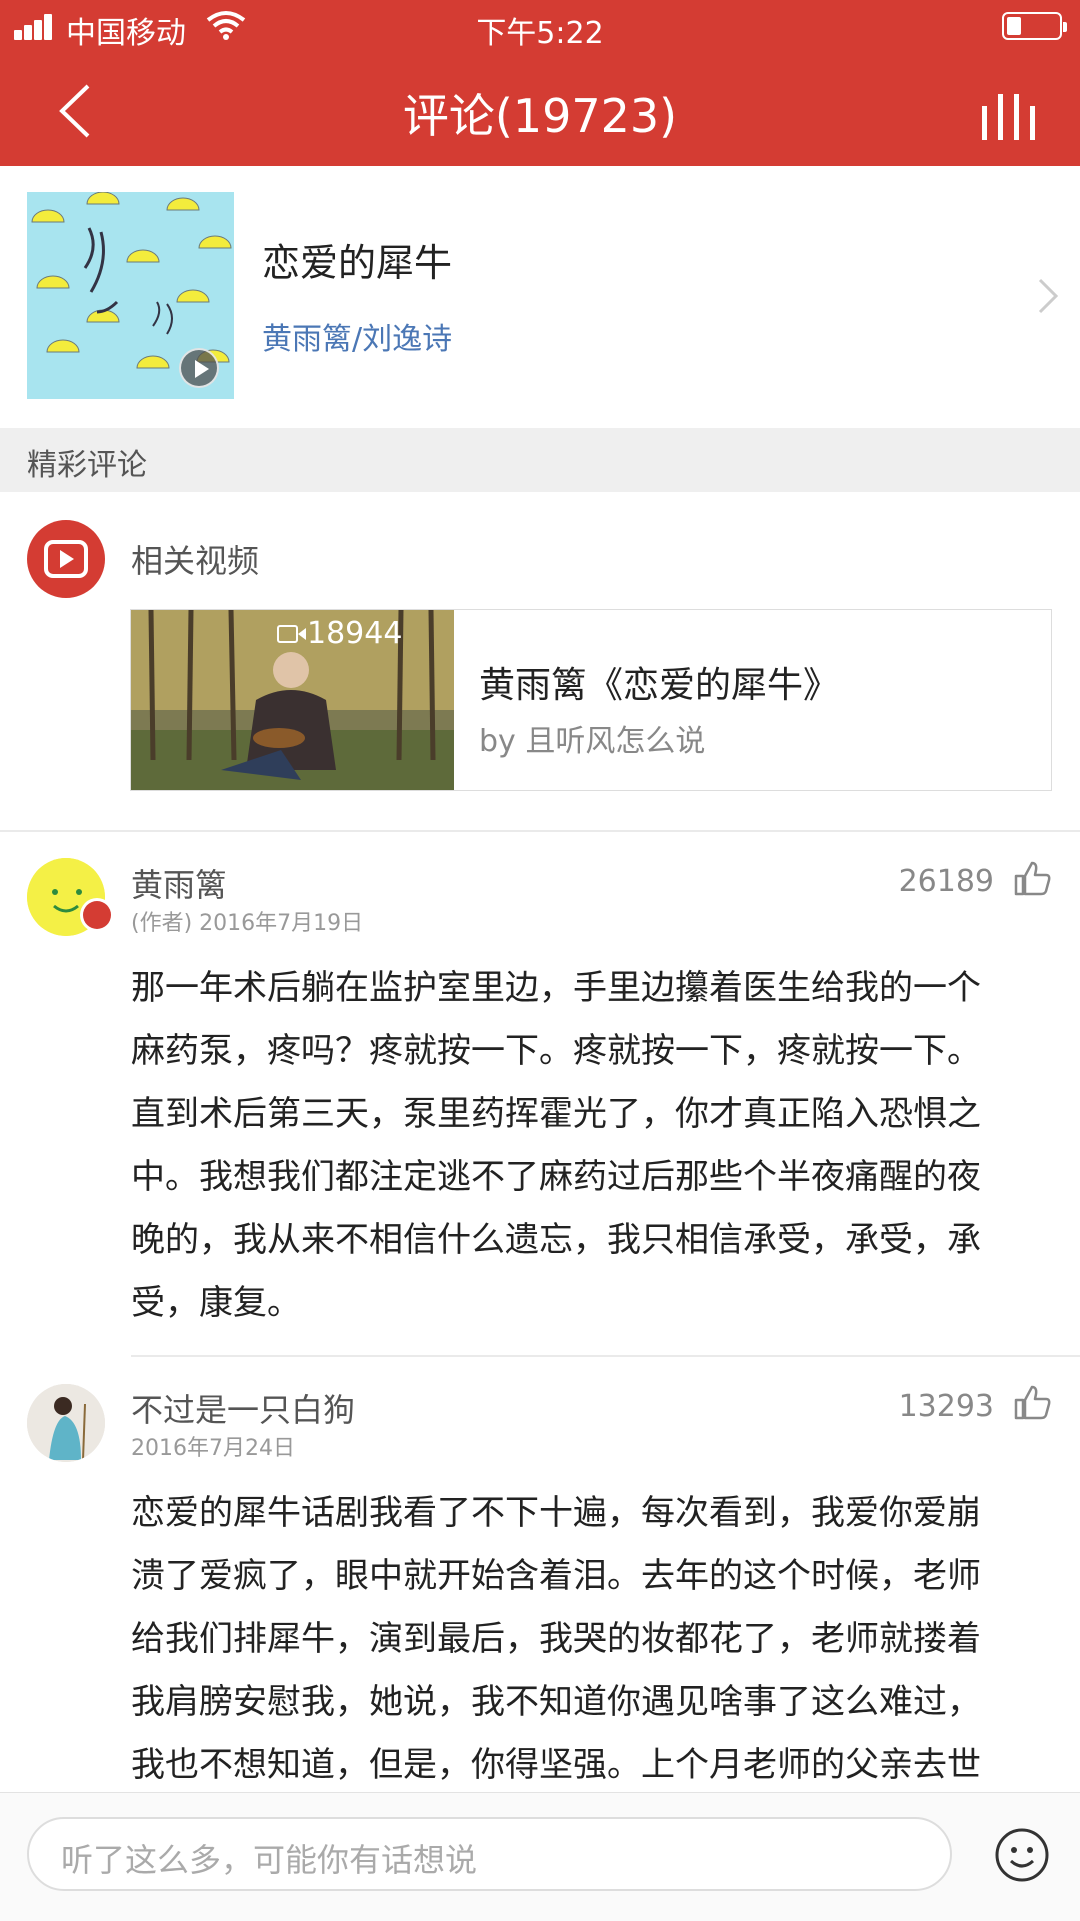 This screenshot has width=1080, height=1921. I want to click on comment-input-bar: 听了这么多，可能你有话想说, so click(540, 1856).